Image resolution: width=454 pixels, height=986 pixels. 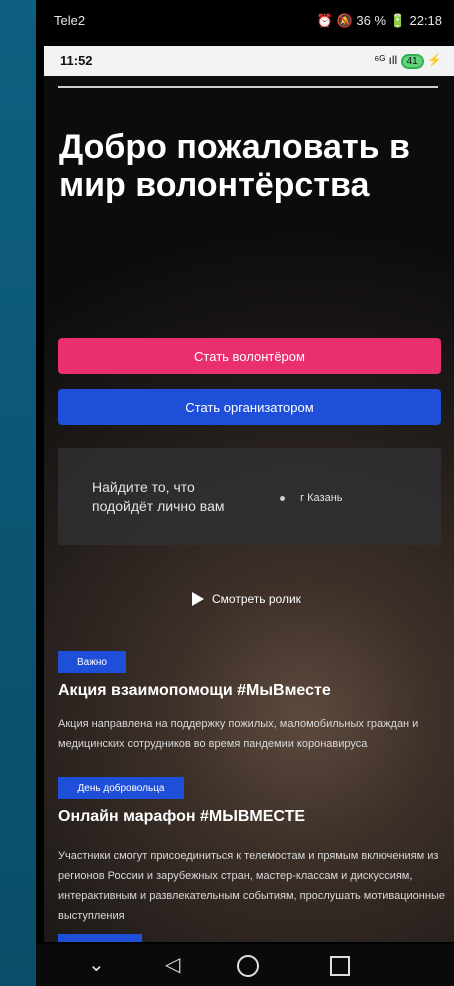 What do you see at coordinates (434, 60) in the screenshot?
I see `charging-icon: ⚡` at bounding box center [434, 60].